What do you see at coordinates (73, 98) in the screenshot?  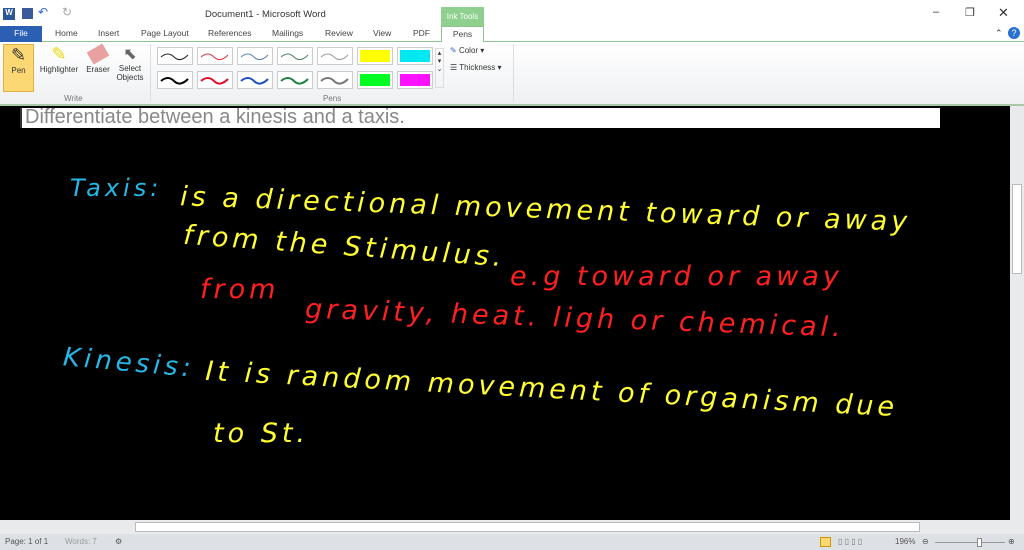 I see `write-group-label: Write` at bounding box center [73, 98].